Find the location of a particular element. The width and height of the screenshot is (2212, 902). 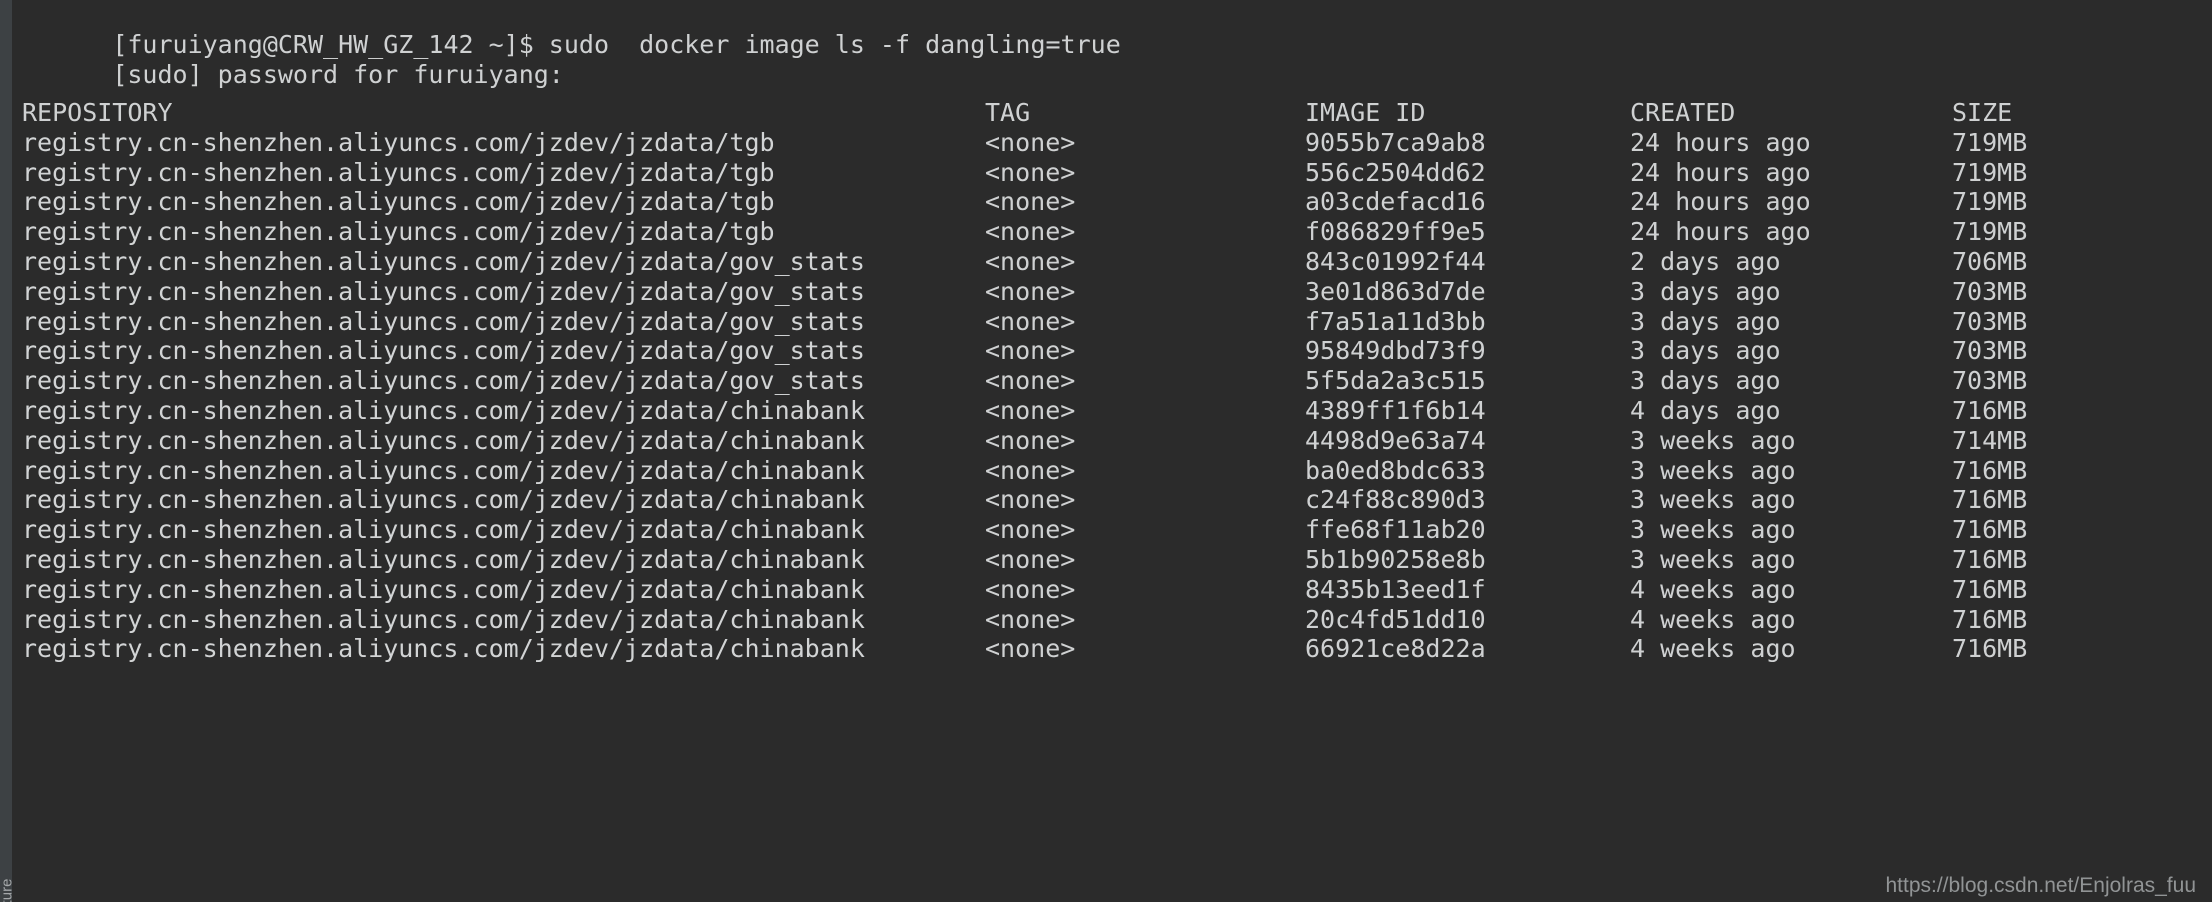

column-header-repository: REPOSITORY is located at coordinates (97, 112).